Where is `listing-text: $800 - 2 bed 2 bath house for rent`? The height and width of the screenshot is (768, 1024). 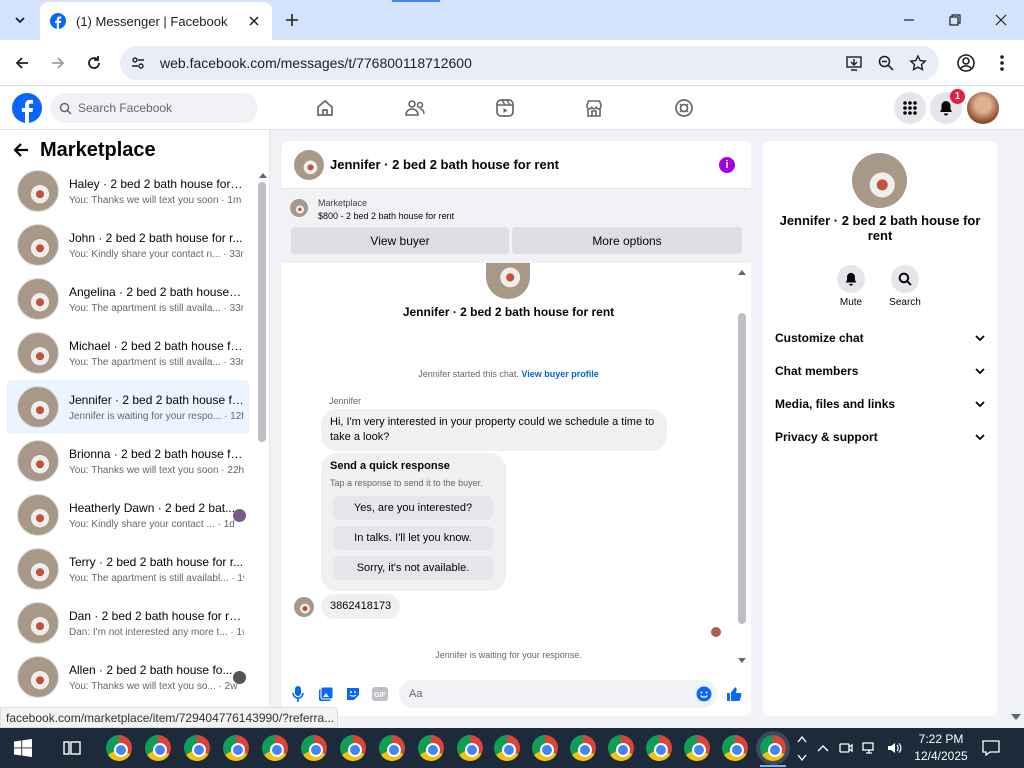
listing-text: $800 - 2 bed 2 bath house for rent is located at coordinates (386, 216).